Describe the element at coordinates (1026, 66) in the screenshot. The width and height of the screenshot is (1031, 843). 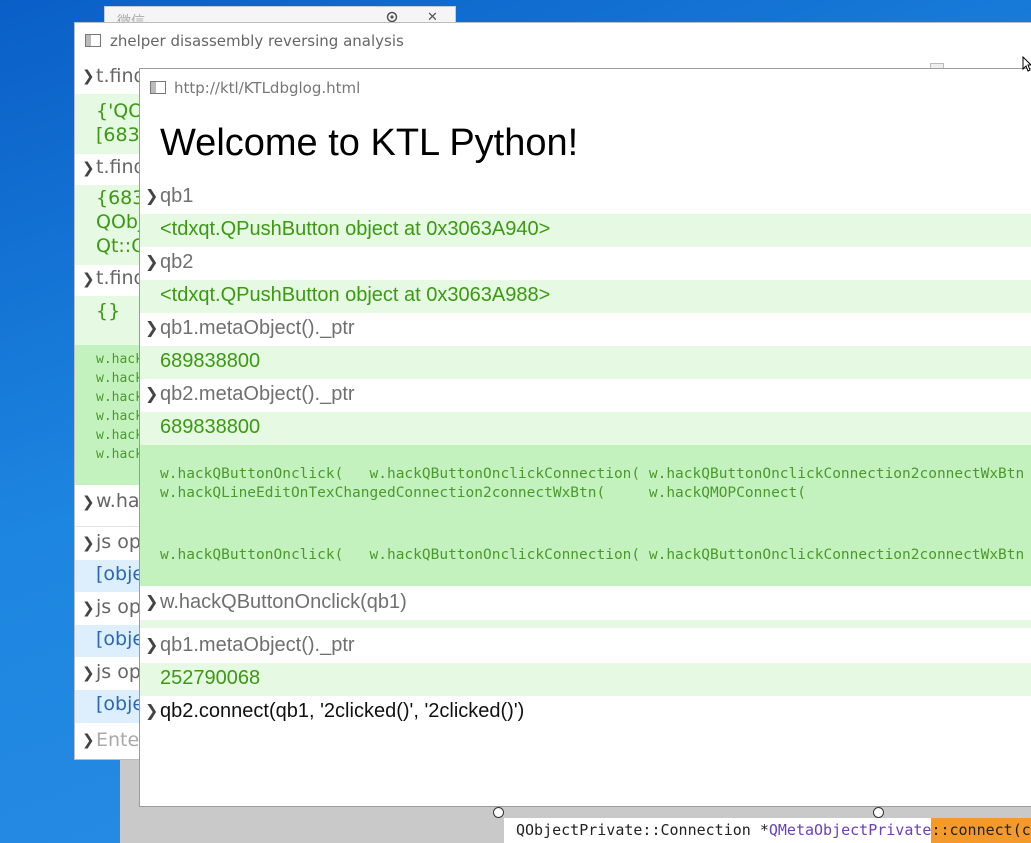
I see `mouse-cursor-icon` at that location.